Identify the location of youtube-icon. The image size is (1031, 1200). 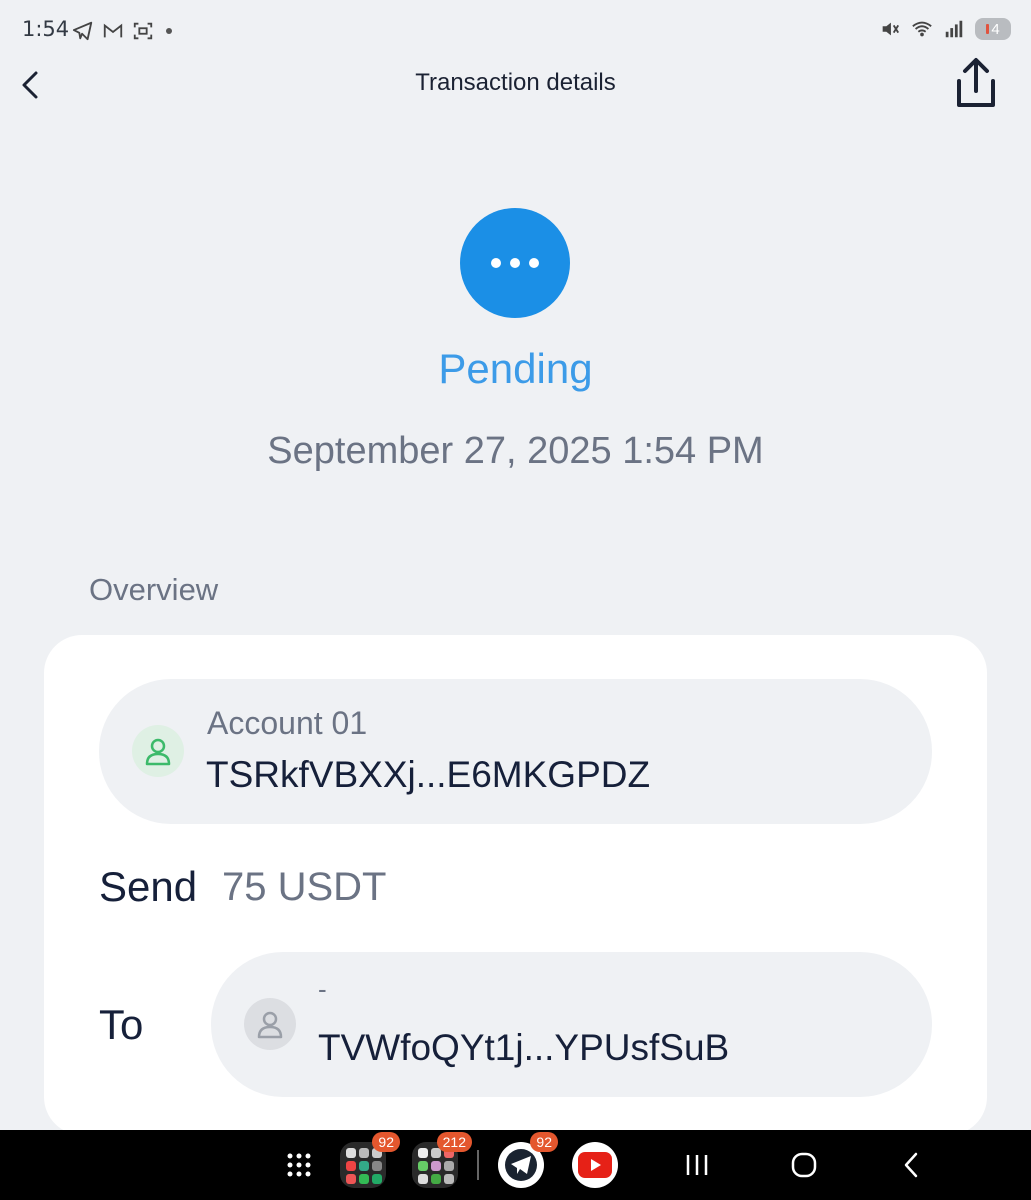
(595, 1165).